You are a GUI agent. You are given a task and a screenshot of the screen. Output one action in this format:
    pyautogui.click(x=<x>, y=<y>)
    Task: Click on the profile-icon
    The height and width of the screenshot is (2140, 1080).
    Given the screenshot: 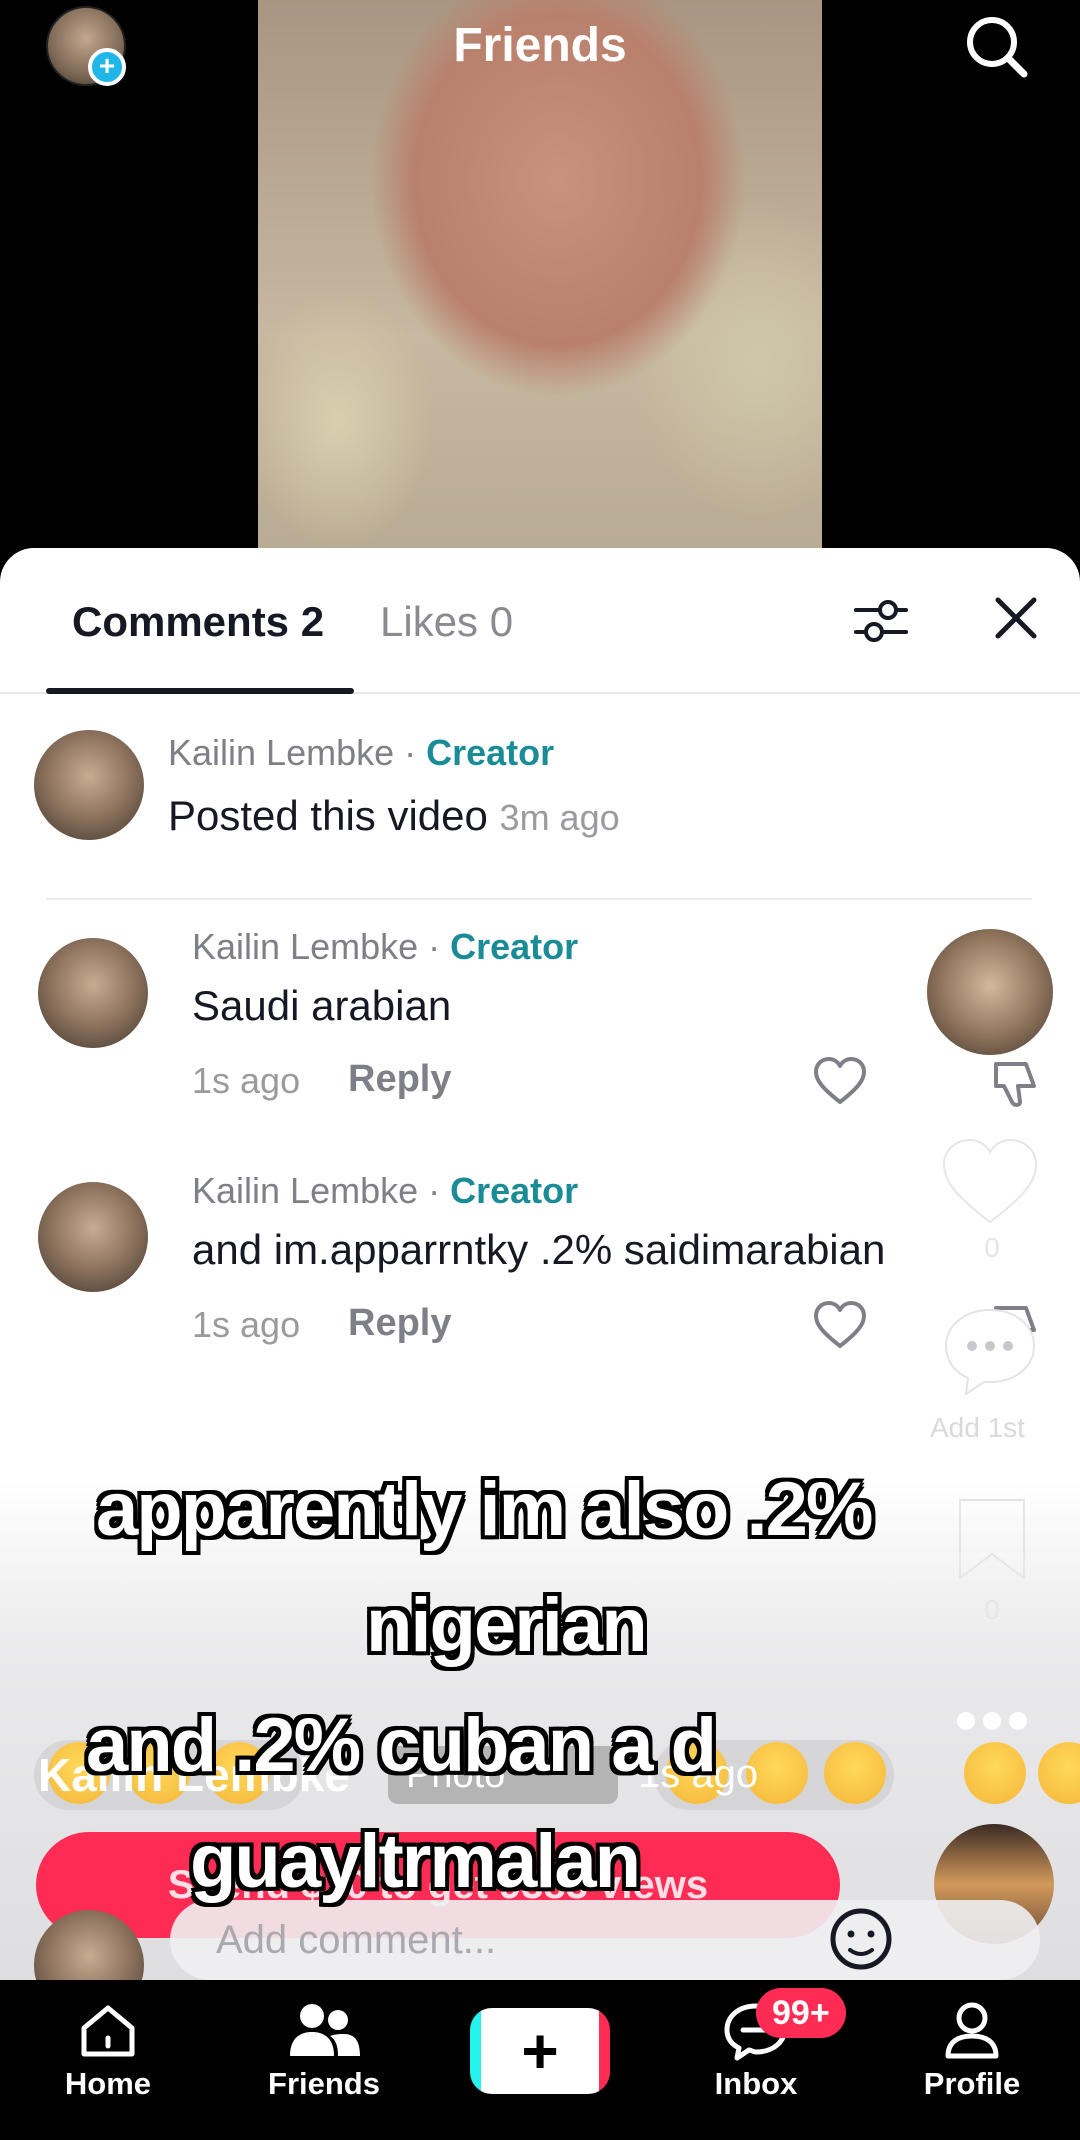 What is the action you would take?
    pyautogui.click(x=972, y=2030)
    